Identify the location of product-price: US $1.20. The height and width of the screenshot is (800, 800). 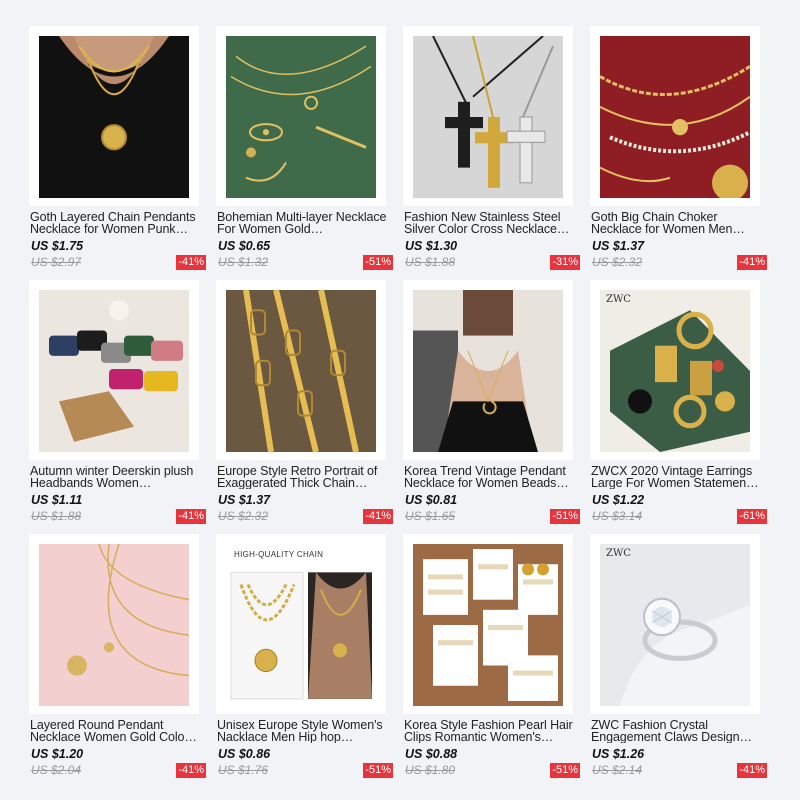
(57, 754).